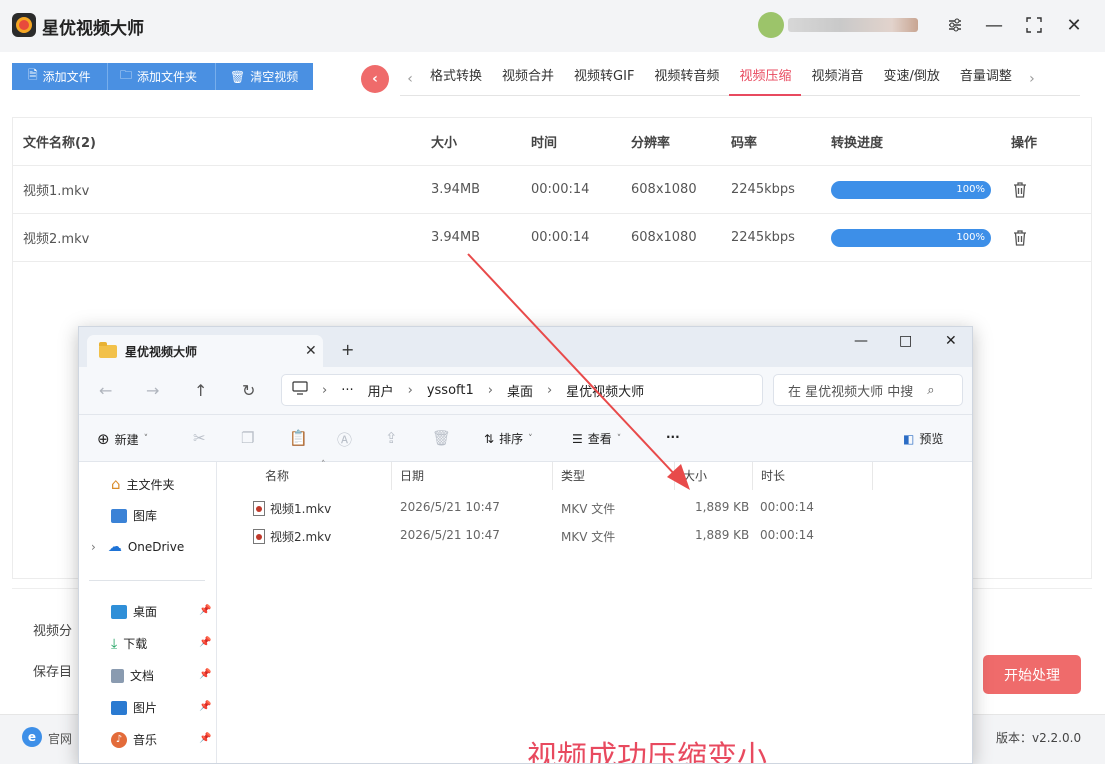  Describe the element at coordinates (1034, 25) in the screenshot. I see `maximize-button` at that location.